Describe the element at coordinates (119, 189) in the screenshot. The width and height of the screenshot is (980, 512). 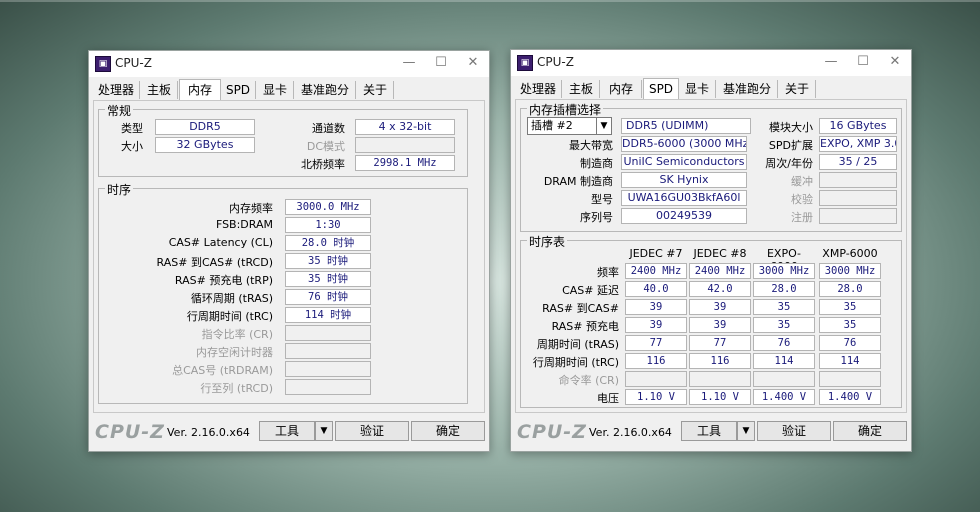
I see `group-title: 时序` at that location.